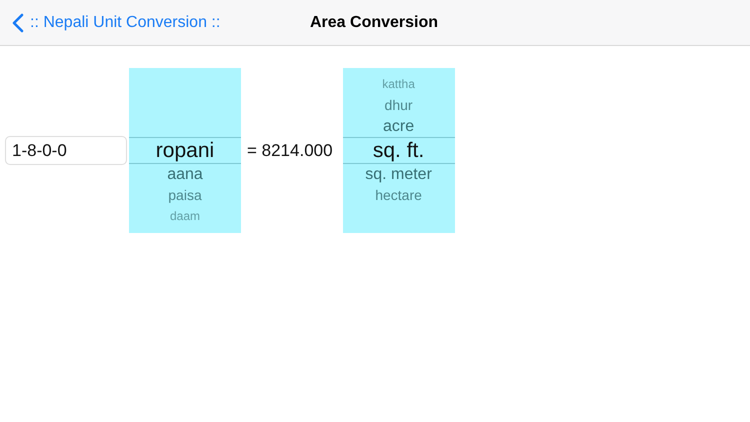  Describe the element at coordinates (398, 174) in the screenshot. I see `picker-option: sq. meter` at that location.